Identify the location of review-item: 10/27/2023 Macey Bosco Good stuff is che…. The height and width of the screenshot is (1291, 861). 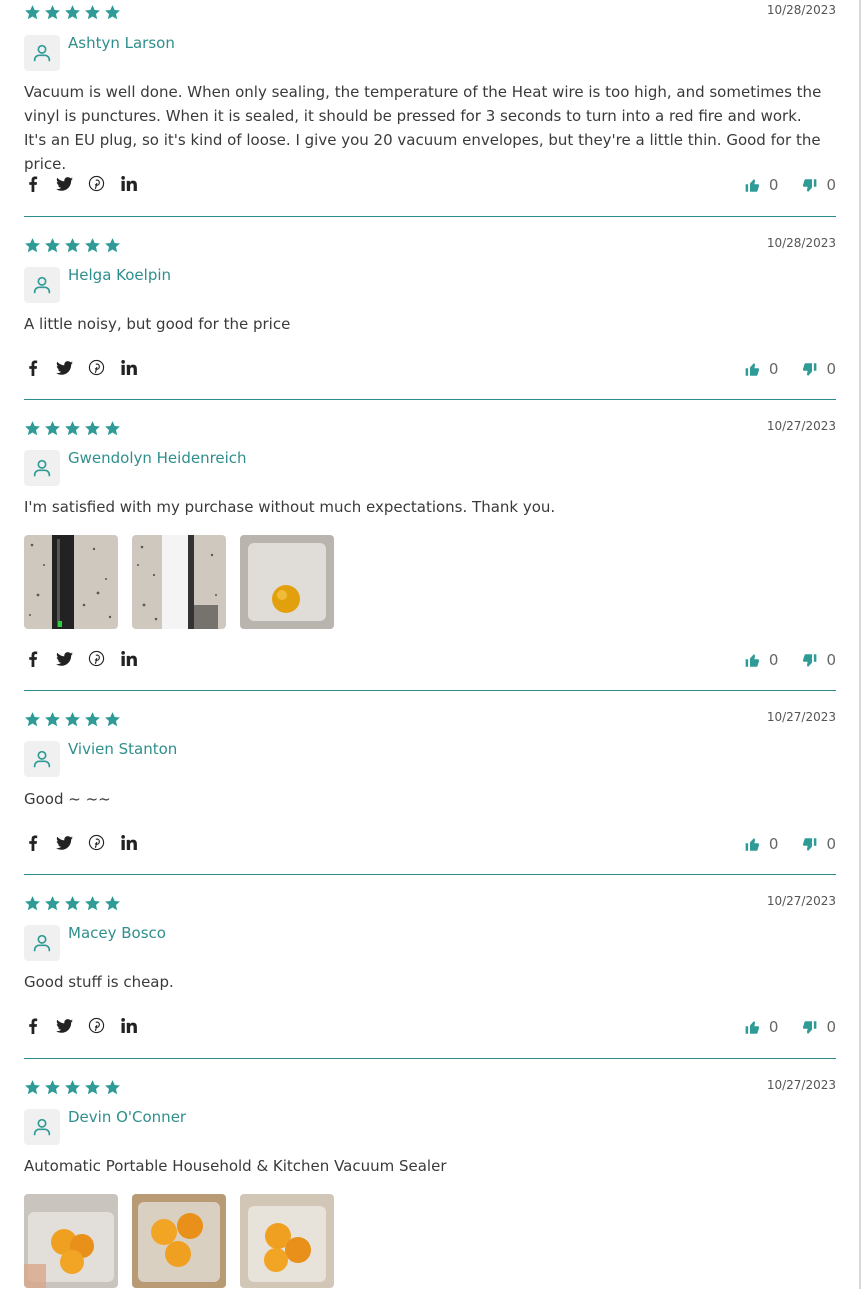
(430, 967).